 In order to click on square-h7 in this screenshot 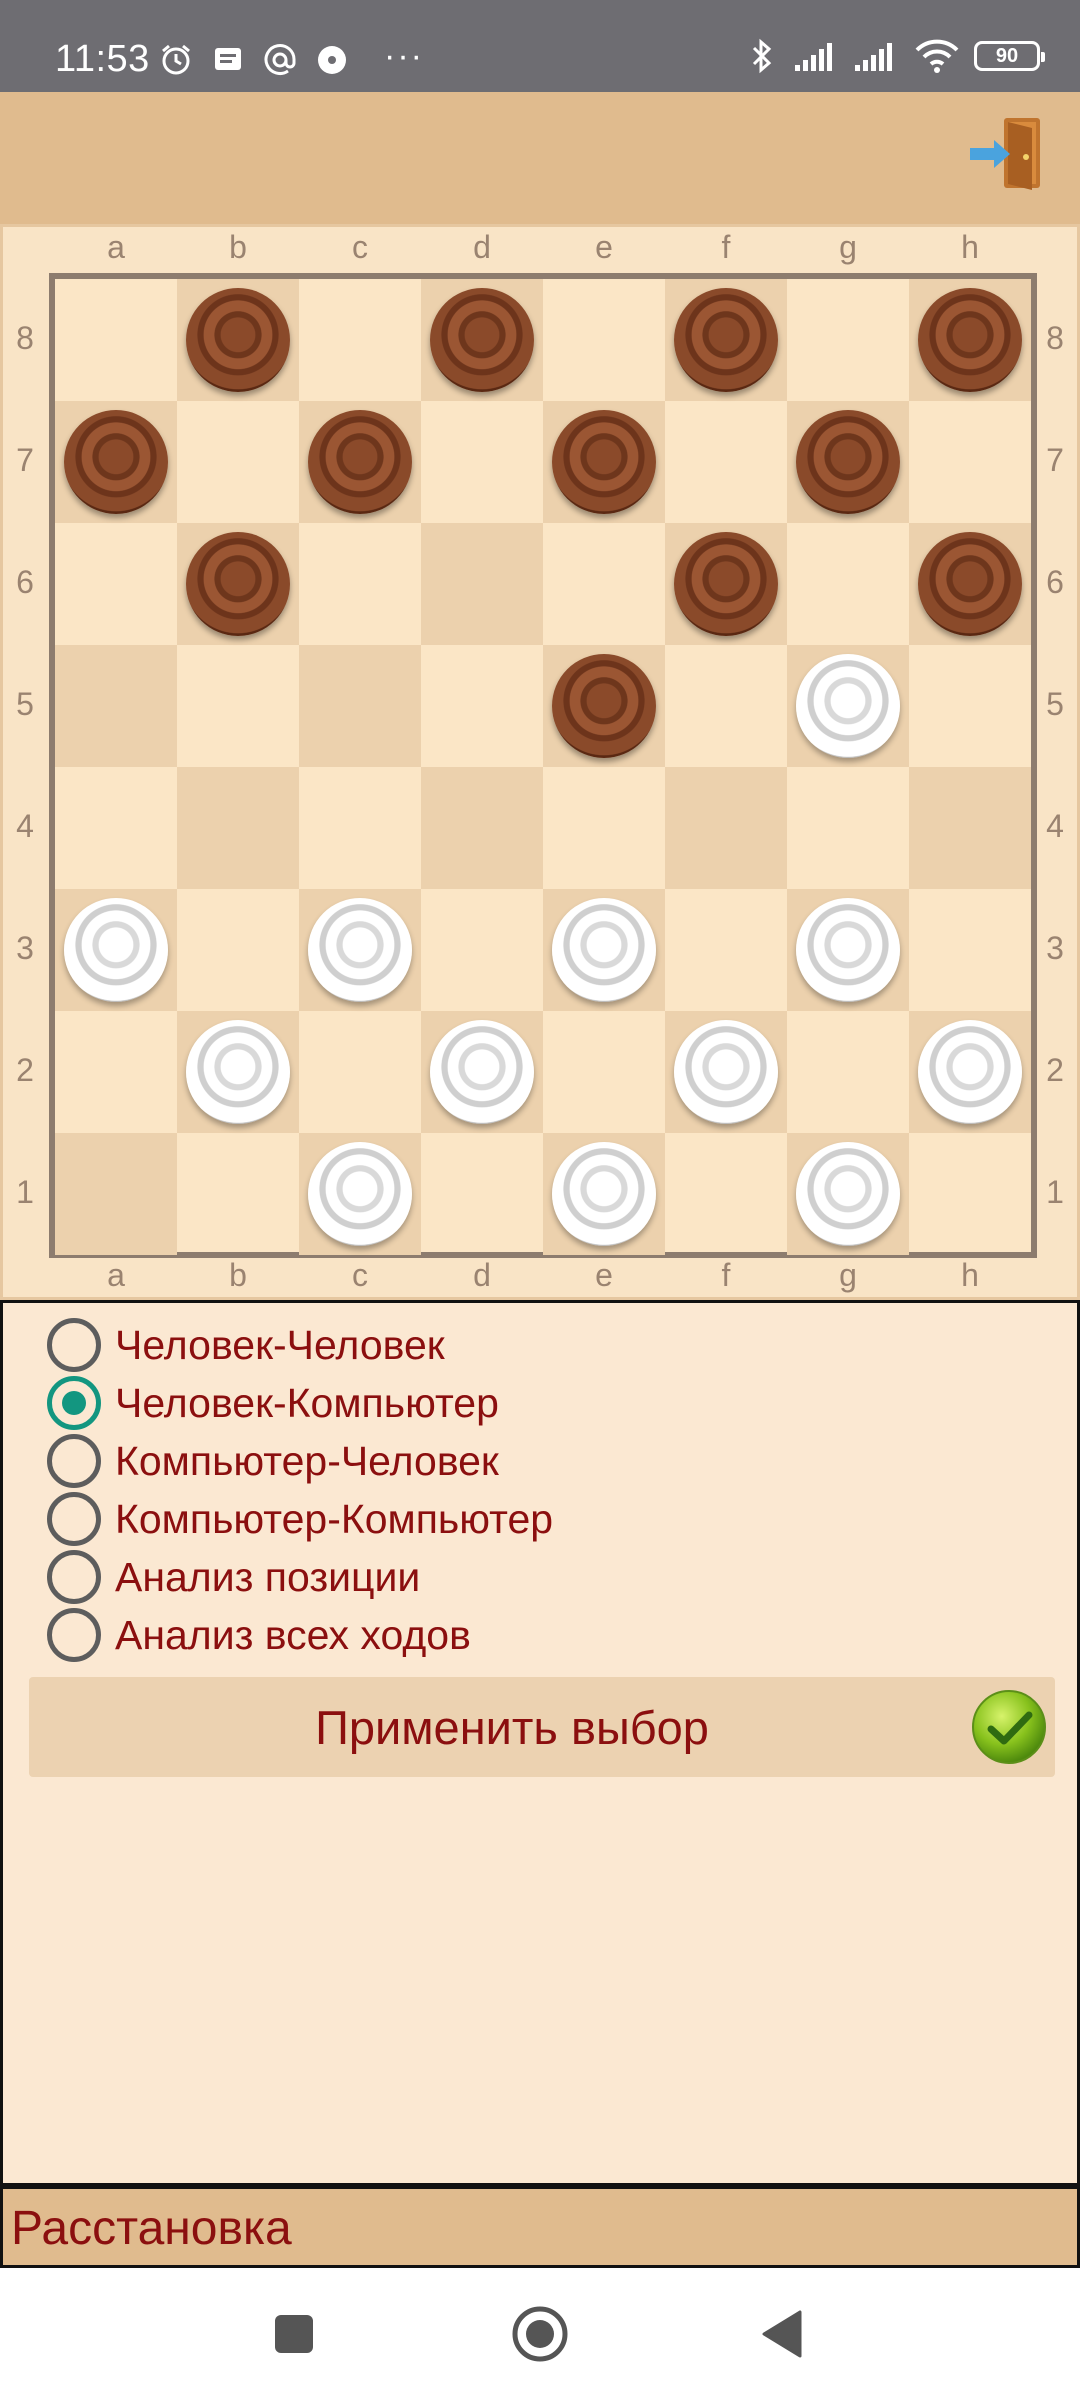, I will do `click(970, 462)`.